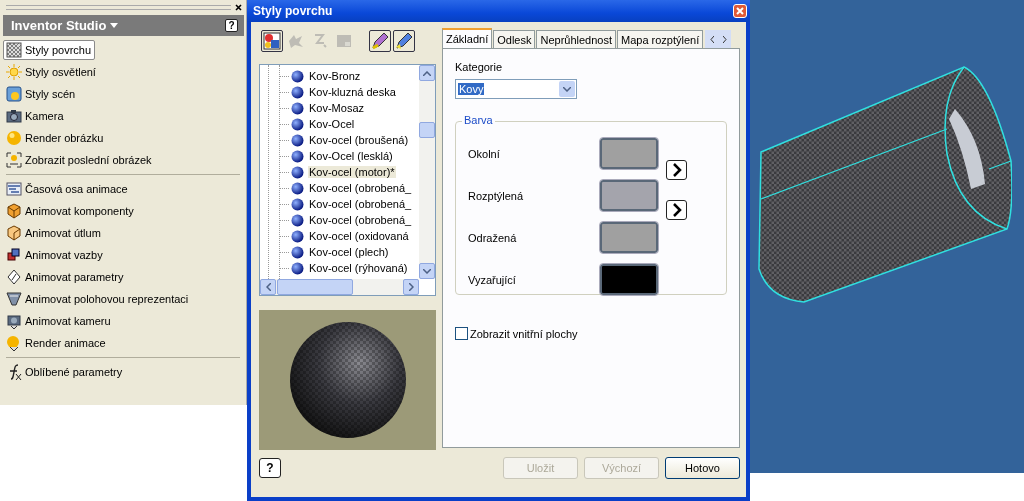 This screenshot has height=501, width=1024. I want to click on dialog-button: Hotovo, so click(702, 468).